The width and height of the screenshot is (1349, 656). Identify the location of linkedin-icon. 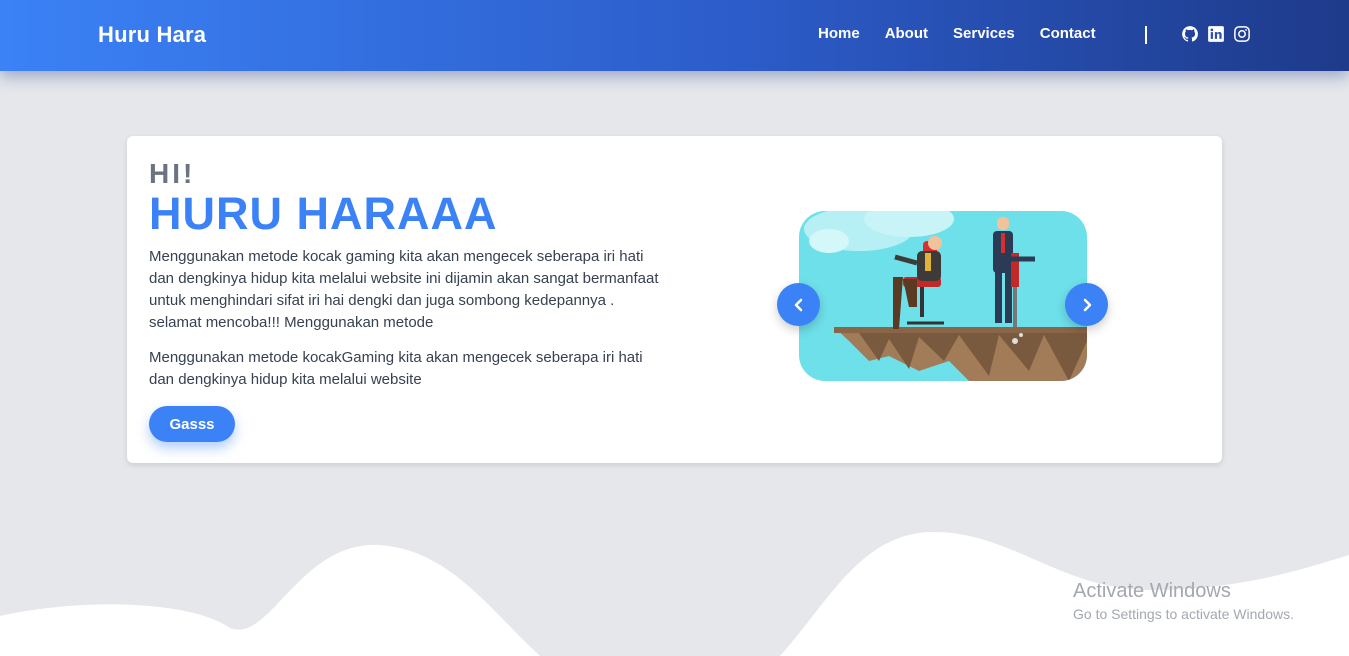
(1216, 34).